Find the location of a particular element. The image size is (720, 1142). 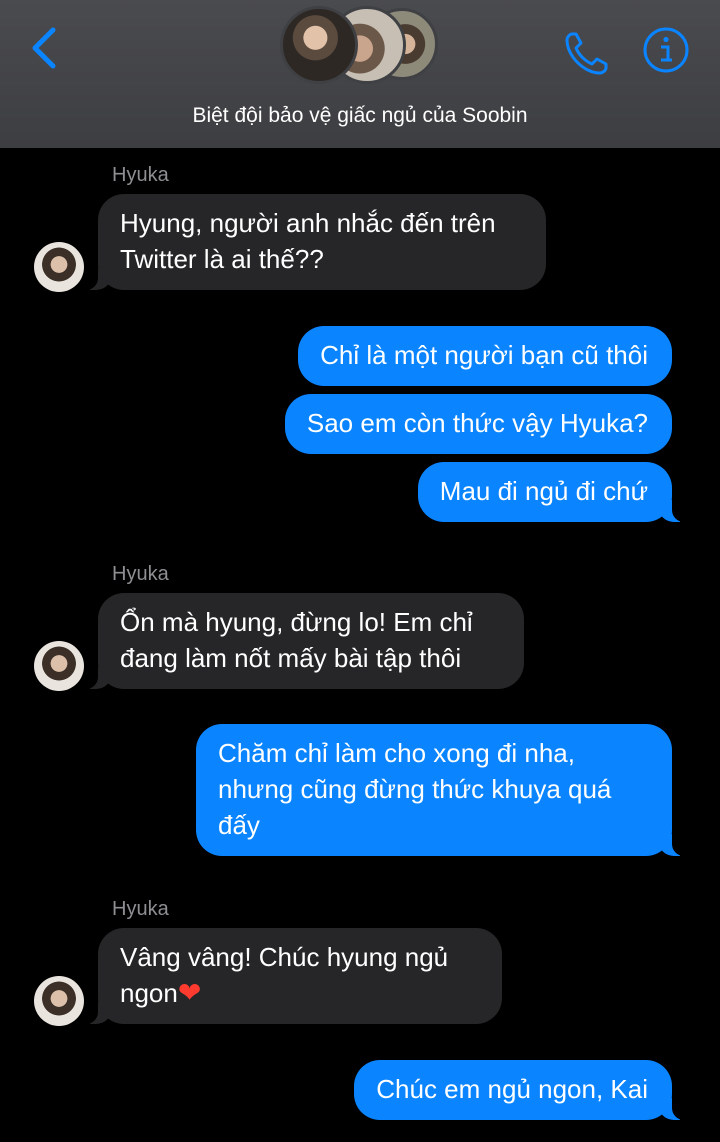

message-text: Sao em còn thức vậy Hyuka? is located at coordinates (477, 423).